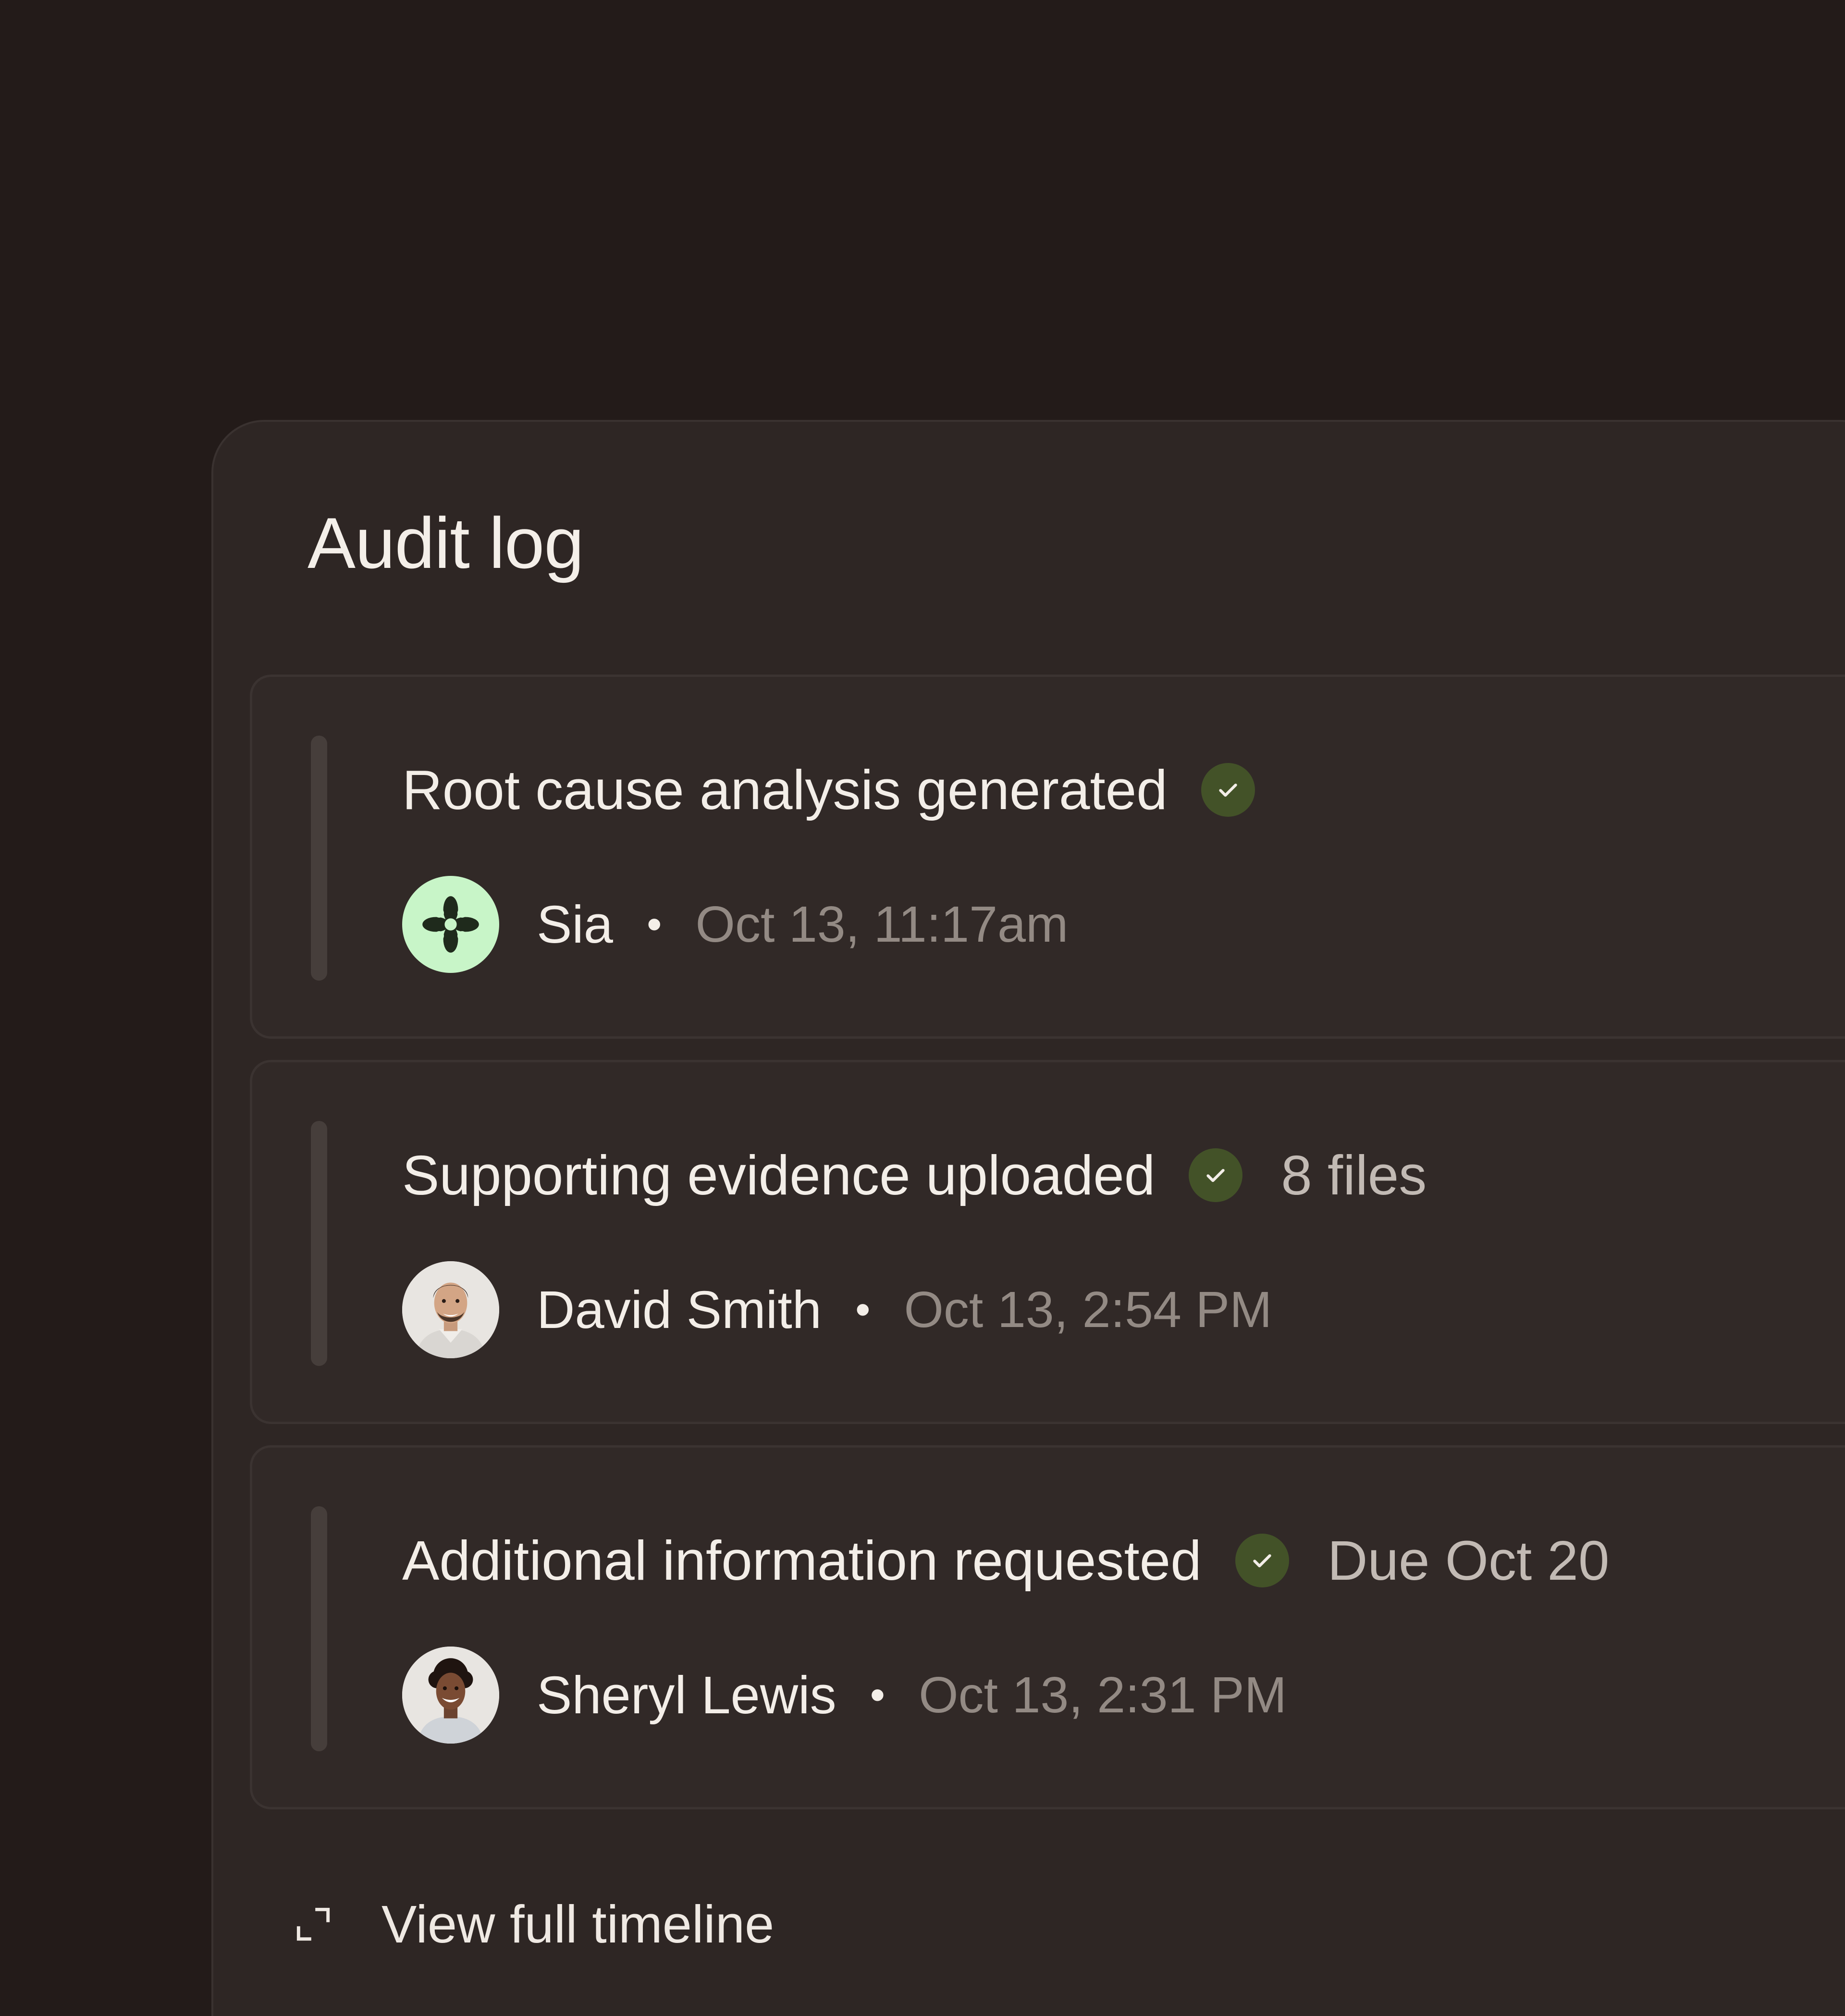 Image resolution: width=1845 pixels, height=2016 pixels. What do you see at coordinates (578, 1924) in the screenshot?
I see `view-full-timeline-label: View full timeline` at bounding box center [578, 1924].